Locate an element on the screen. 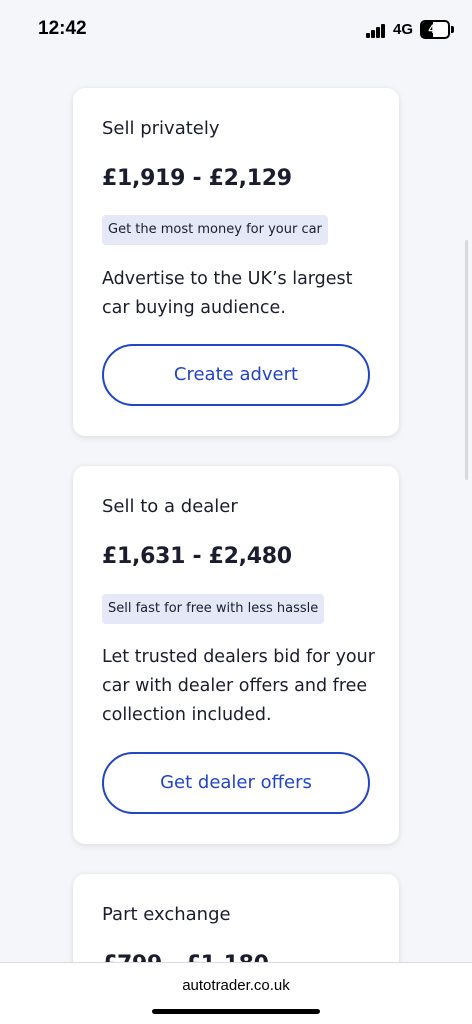  home-indicator is located at coordinates (236, 1011).